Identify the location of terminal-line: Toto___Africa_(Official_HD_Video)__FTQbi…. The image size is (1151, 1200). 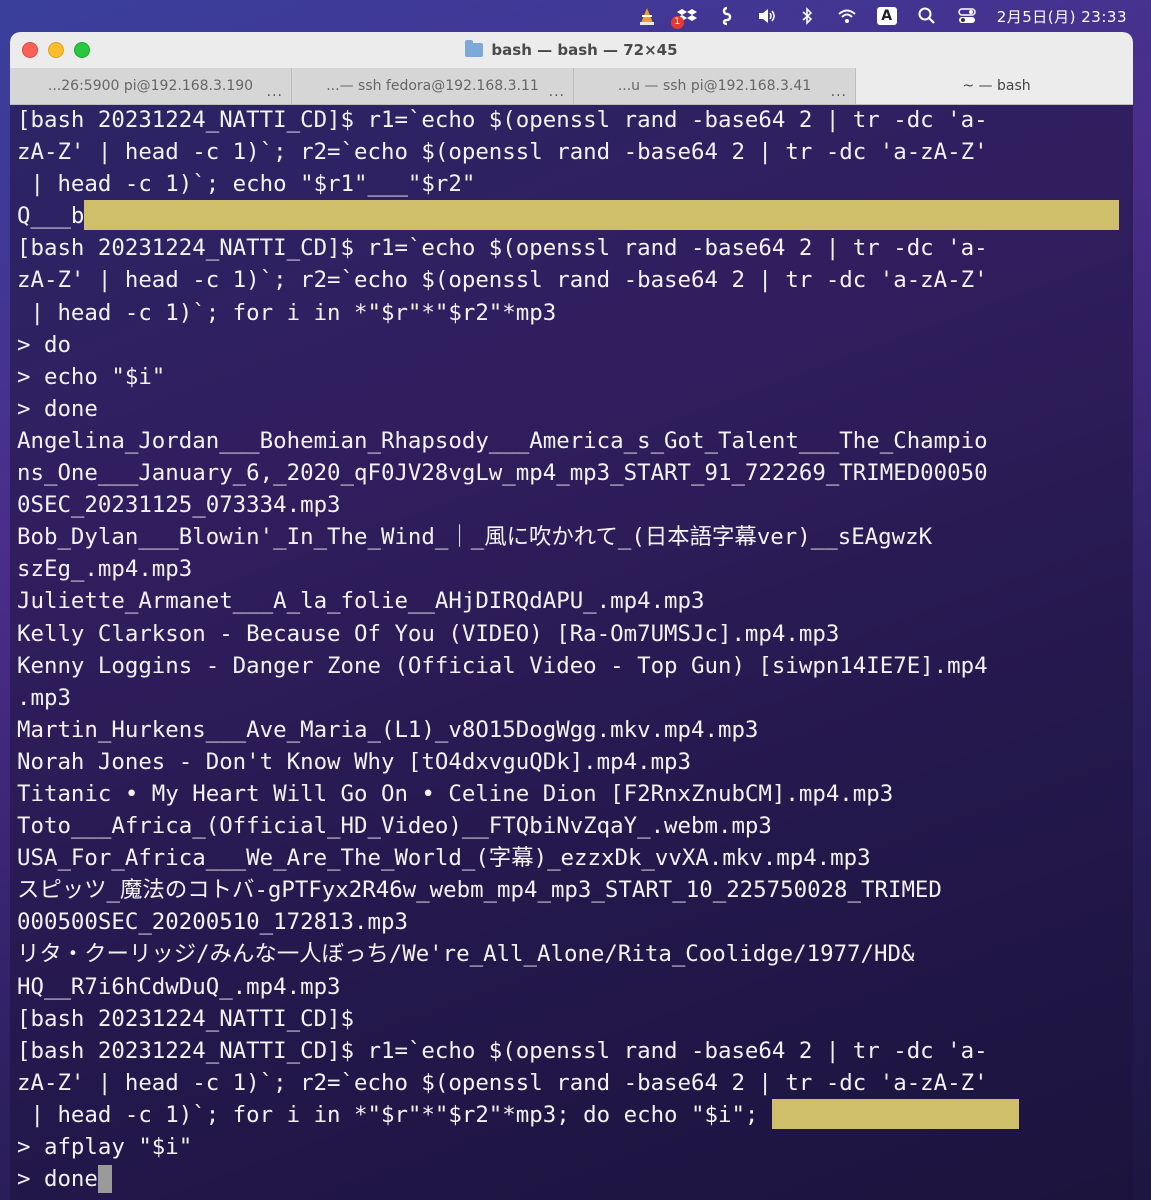
(394, 826).